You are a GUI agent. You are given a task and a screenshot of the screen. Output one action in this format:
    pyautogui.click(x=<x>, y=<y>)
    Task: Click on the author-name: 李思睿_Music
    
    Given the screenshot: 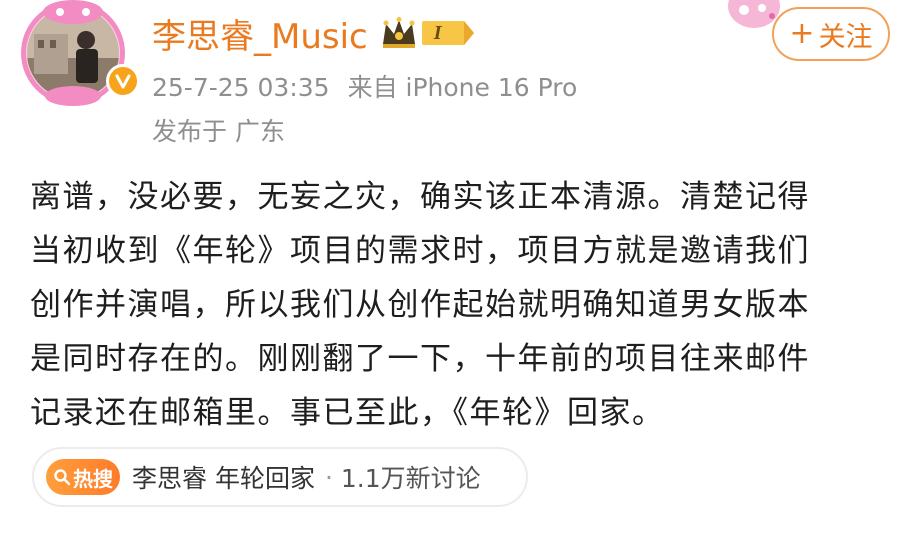 What is the action you would take?
    pyautogui.click(x=260, y=33)
    